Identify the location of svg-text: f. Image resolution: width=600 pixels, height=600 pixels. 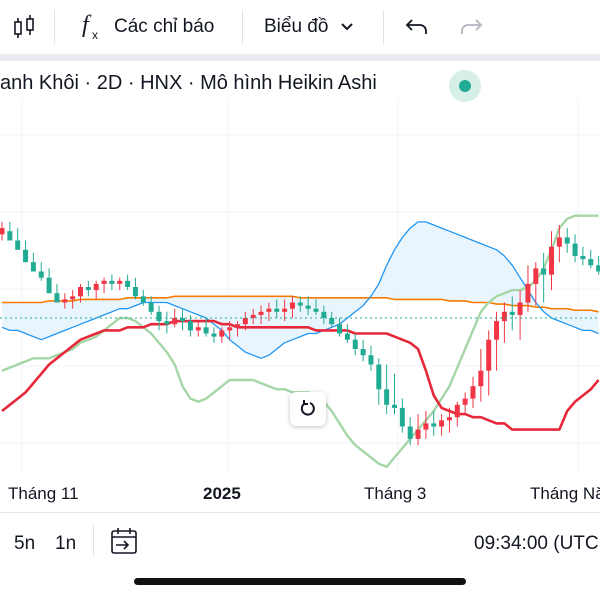
(87, 25).